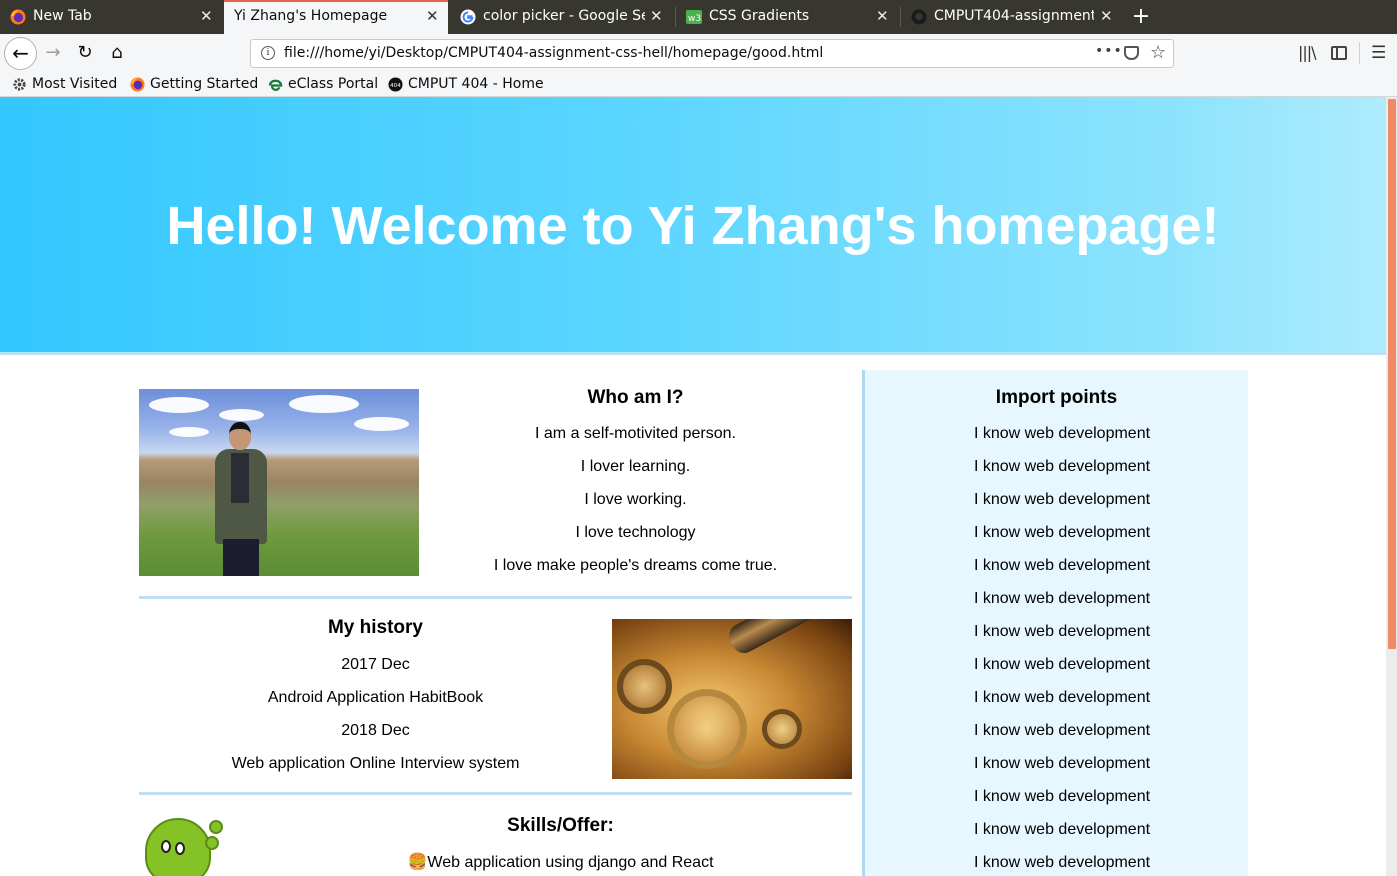 The height and width of the screenshot is (876, 1397). Describe the element at coordinates (635, 433) in the screenshot. I see `who-line: I am a self-motivited person.` at that location.